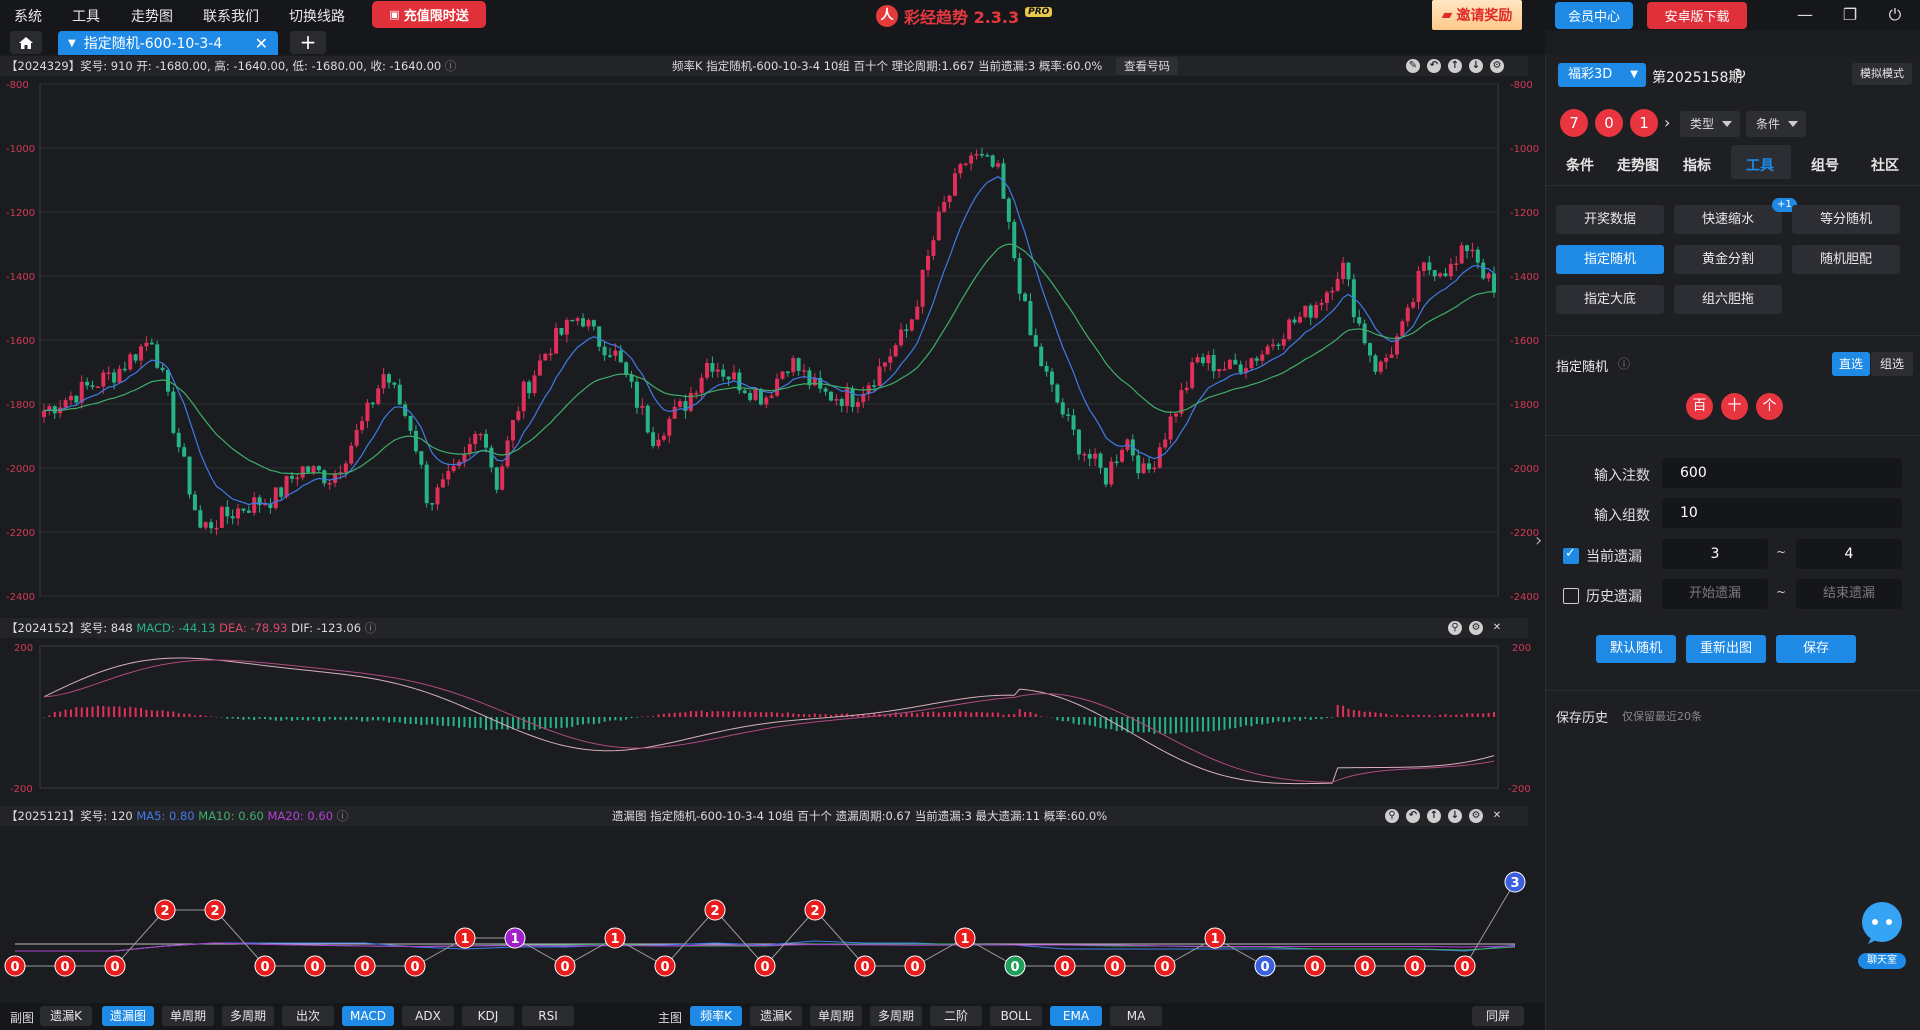 The height and width of the screenshot is (1030, 1920). What do you see at coordinates (1571, 596) in the screenshot?
I see `history-miss-checkbox` at bounding box center [1571, 596].